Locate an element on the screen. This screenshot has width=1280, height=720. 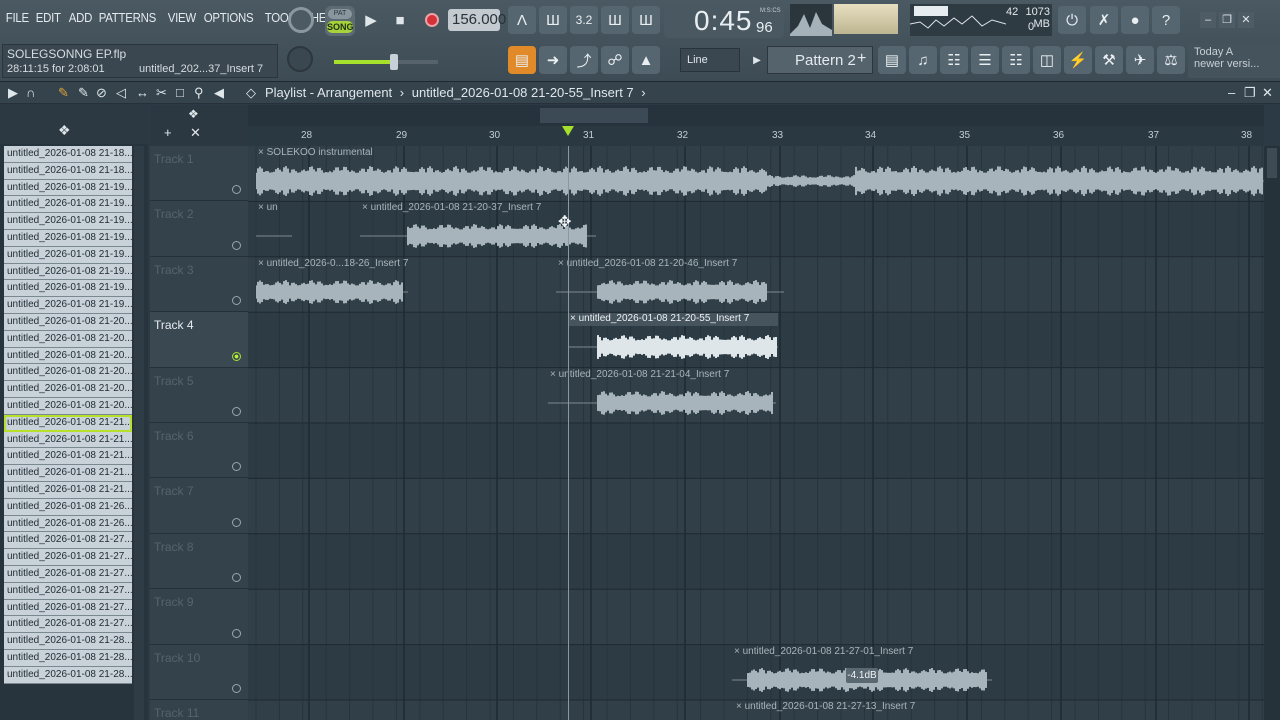
maximize-button: ❐ is located at coordinates (1227, 20).